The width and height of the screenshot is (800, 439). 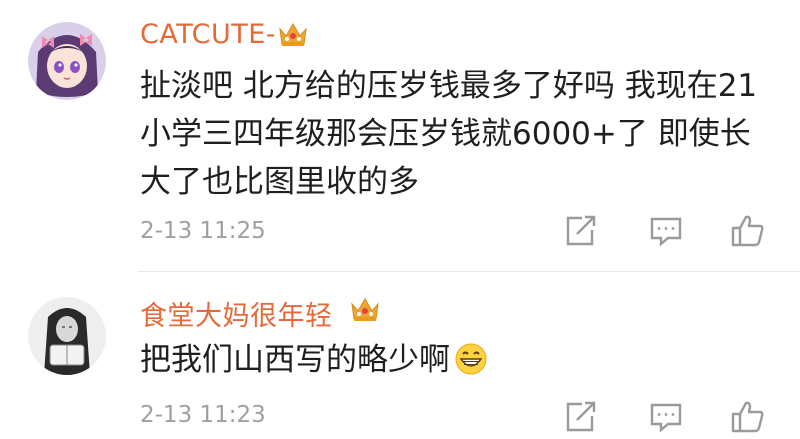 I want to click on grin-emoji-icon, so click(x=471, y=359).